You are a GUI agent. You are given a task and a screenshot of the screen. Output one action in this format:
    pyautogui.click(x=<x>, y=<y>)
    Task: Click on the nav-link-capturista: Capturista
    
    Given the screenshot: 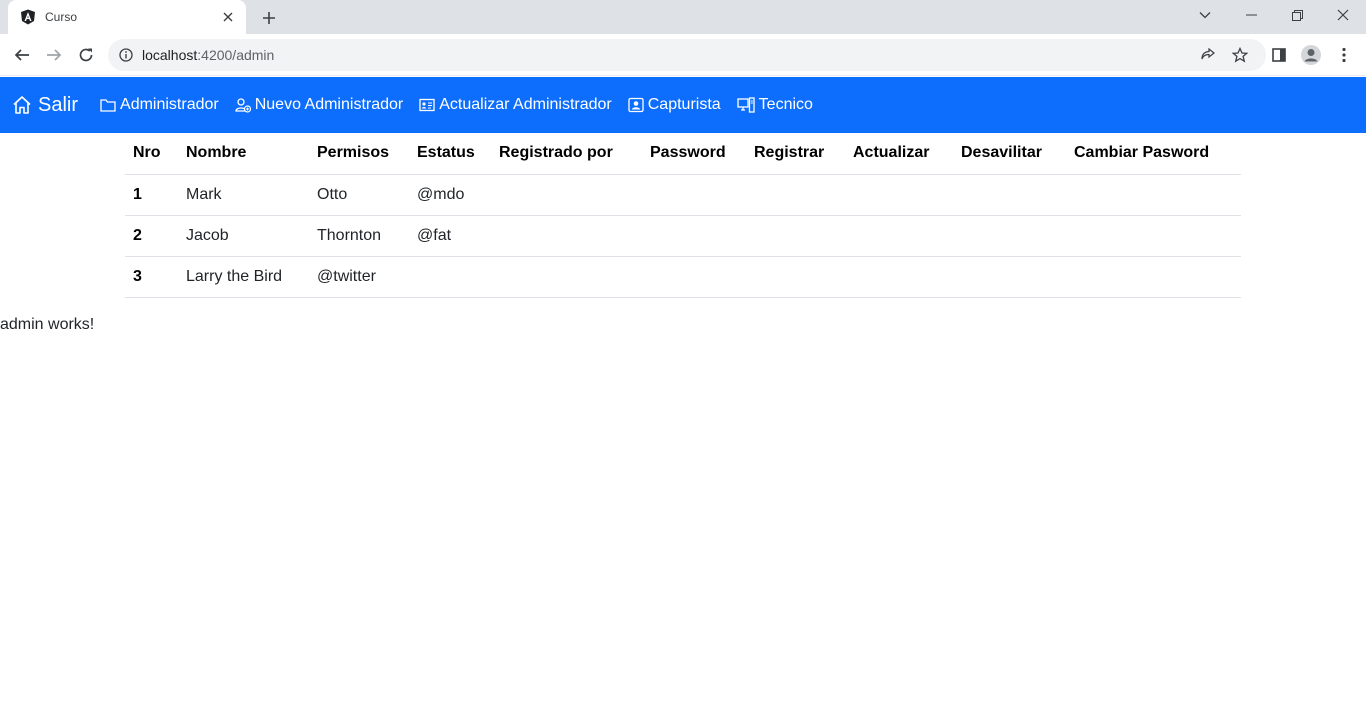 What is the action you would take?
    pyautogui.click(x=674, y=105)
    